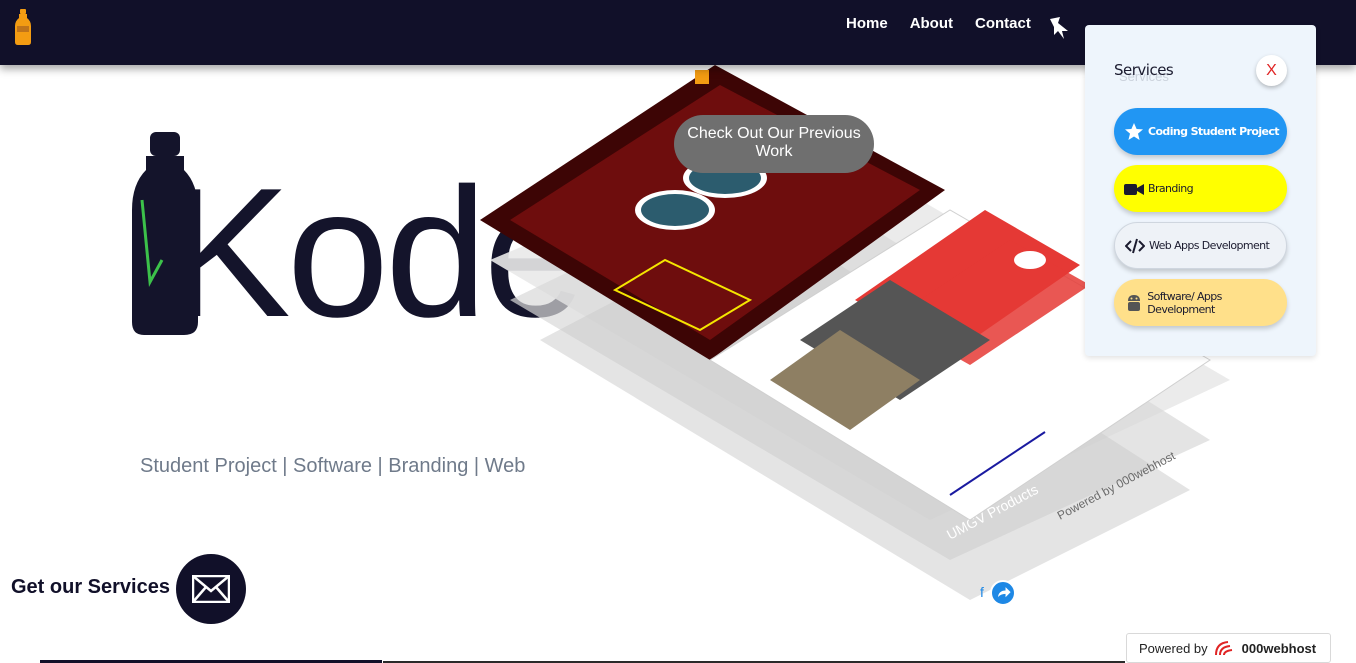 The height and width of the screenshot is (663, 1356). Describe the element at coordinates (1134, 132) in the screenshot. I see `star-icon` at that location.